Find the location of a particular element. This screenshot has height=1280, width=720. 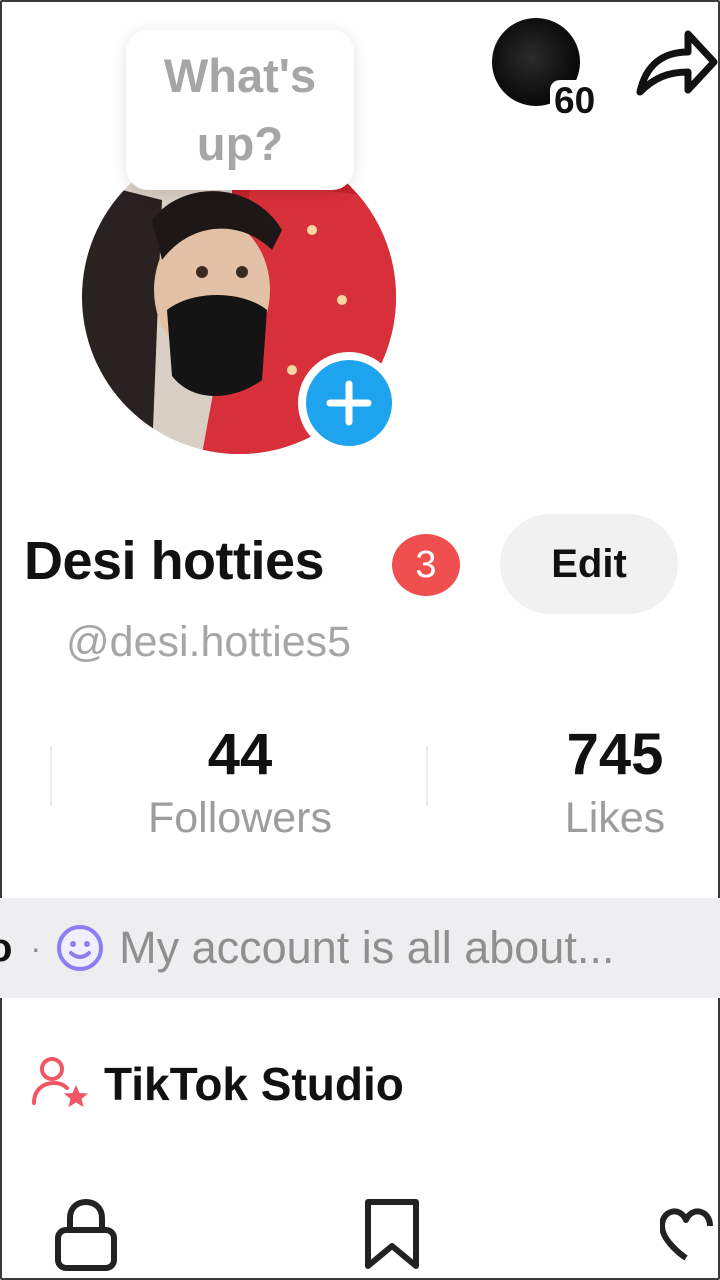

add-story-button is located at coordinates (349, 403).